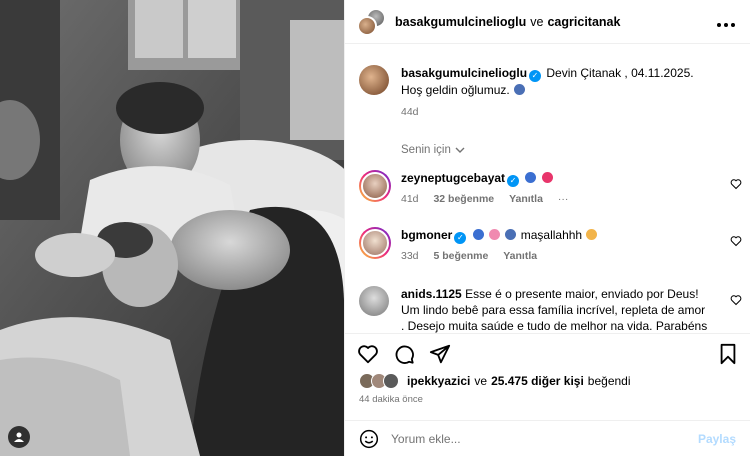 The image size is (750, 456). I want to click on comment-likes: 5 beğenme, so click(460, 256).